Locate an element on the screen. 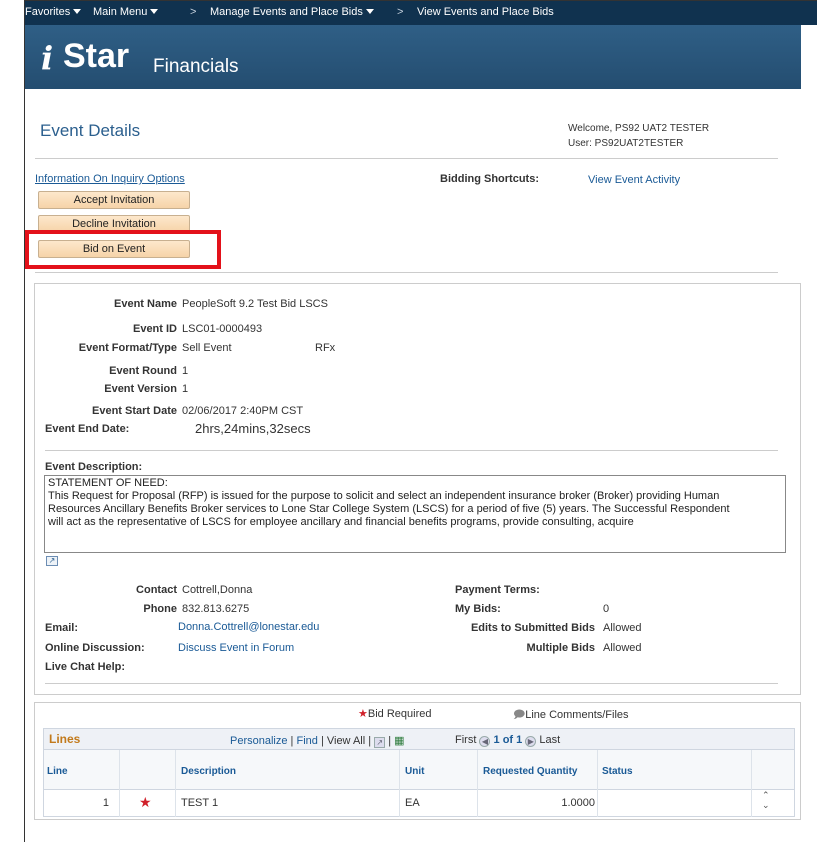 Image resolution: width=817 pixels, height=842 pixels. event-start-label: Event Start Date is located at coordinates (134, 411).